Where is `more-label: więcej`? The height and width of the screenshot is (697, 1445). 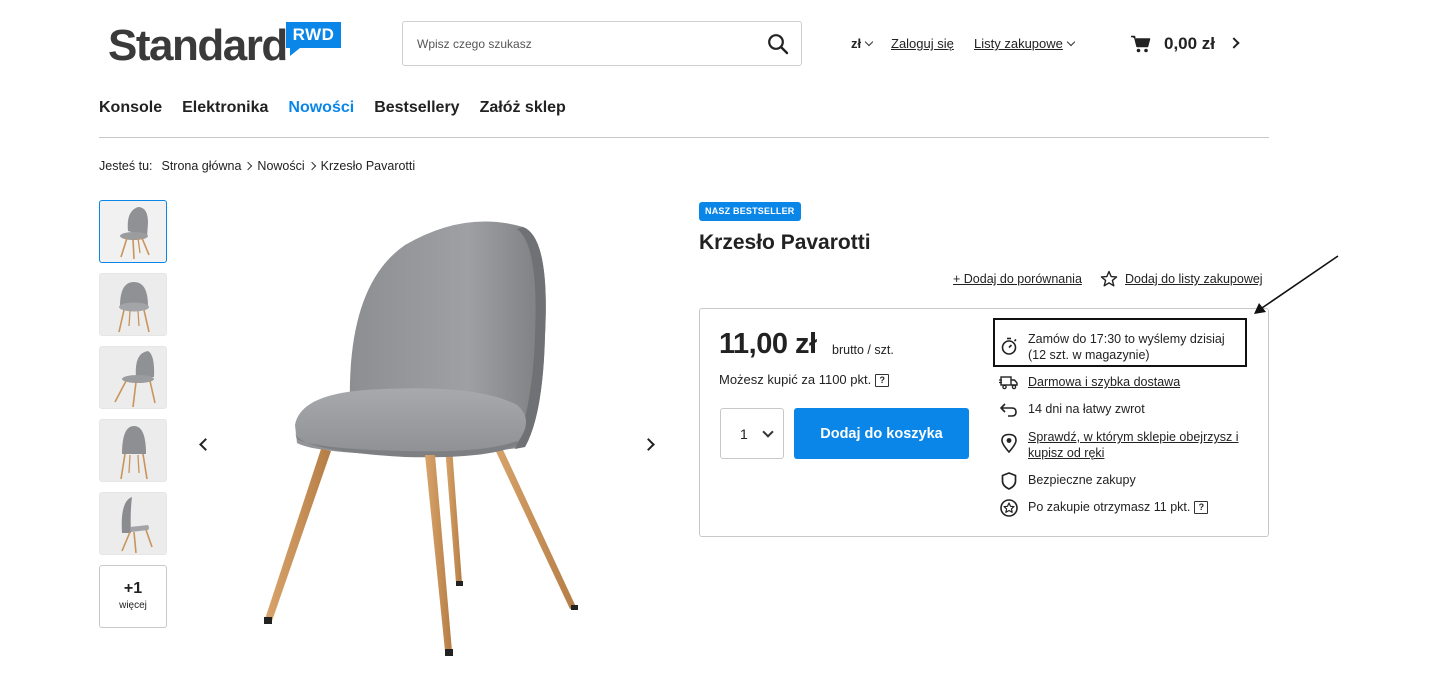 more-label: więcej is located at coordinates (133, 605).